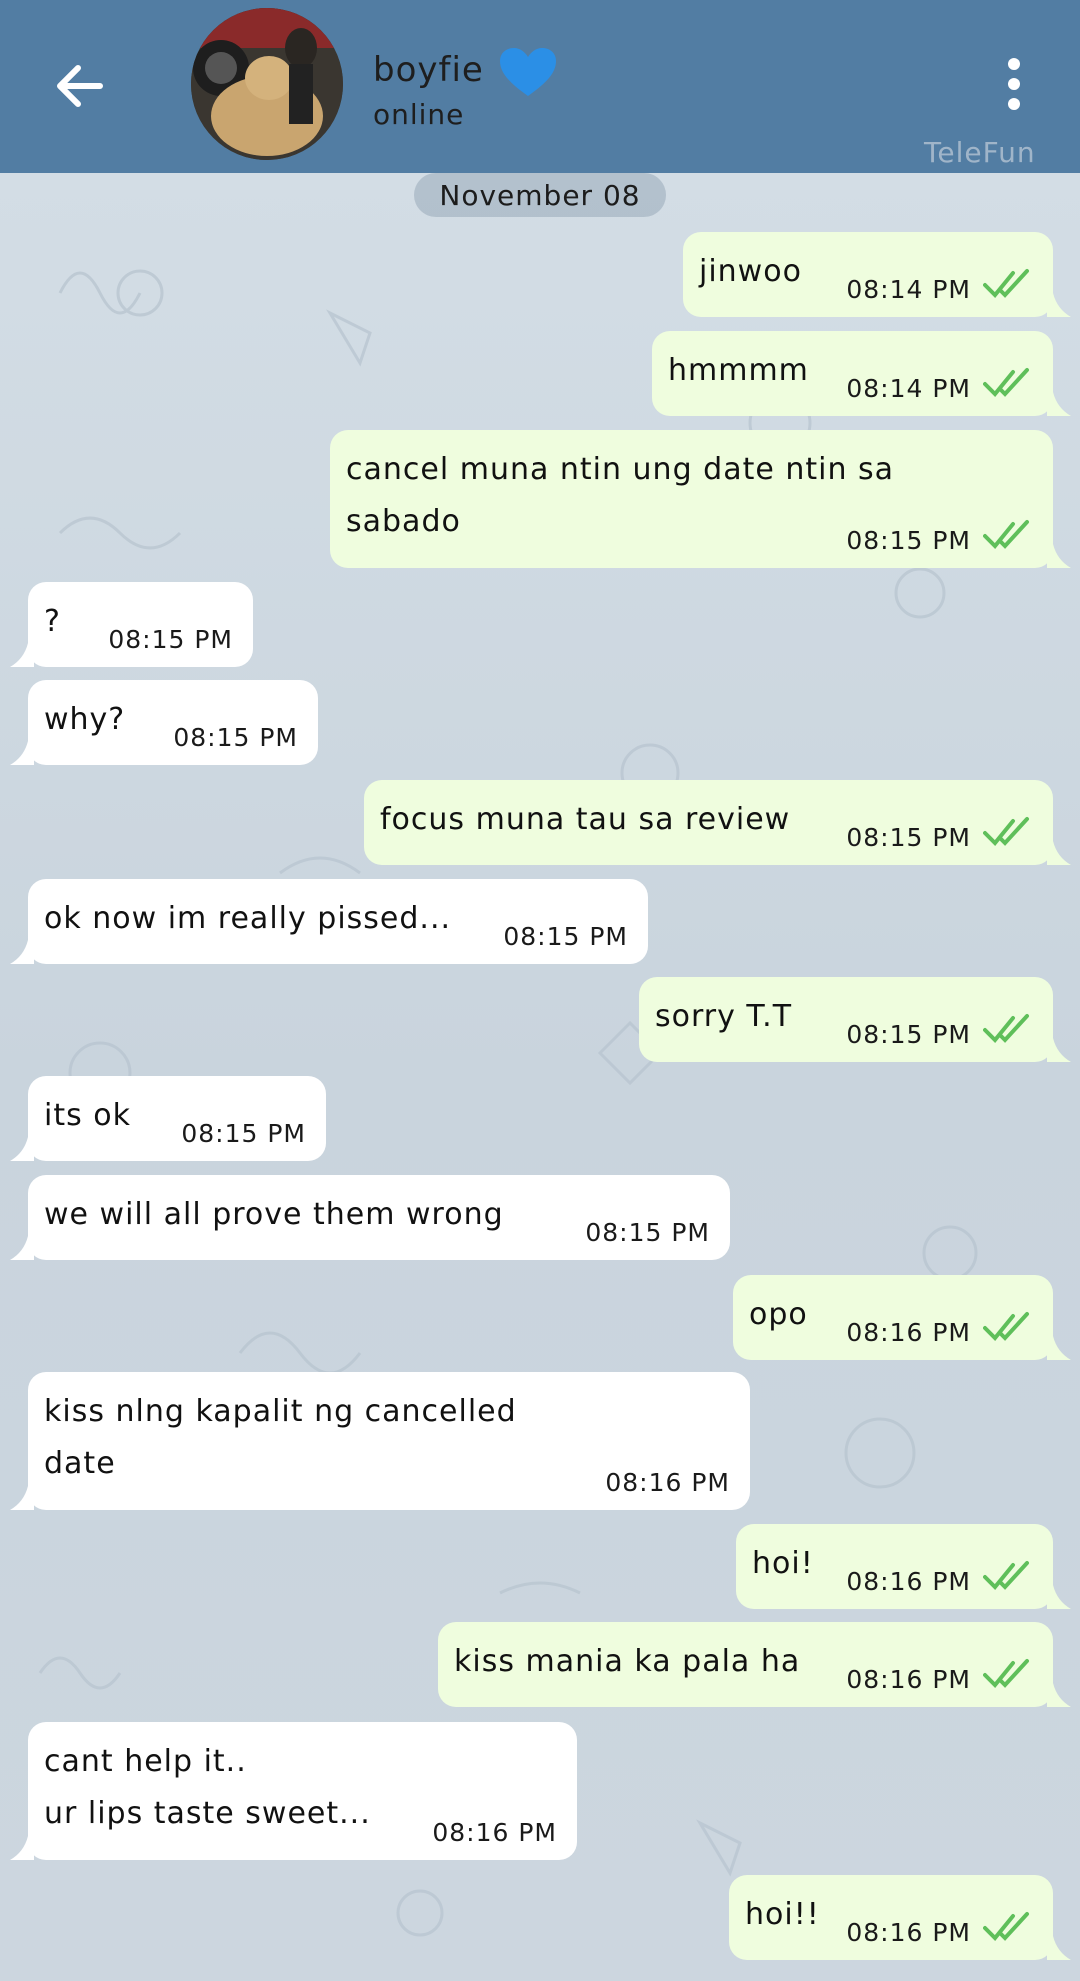 The image size is (1080, 1981). I want to click on outgoing-message: focus muna tau sa review 08:15 PM, so click(717, 822).